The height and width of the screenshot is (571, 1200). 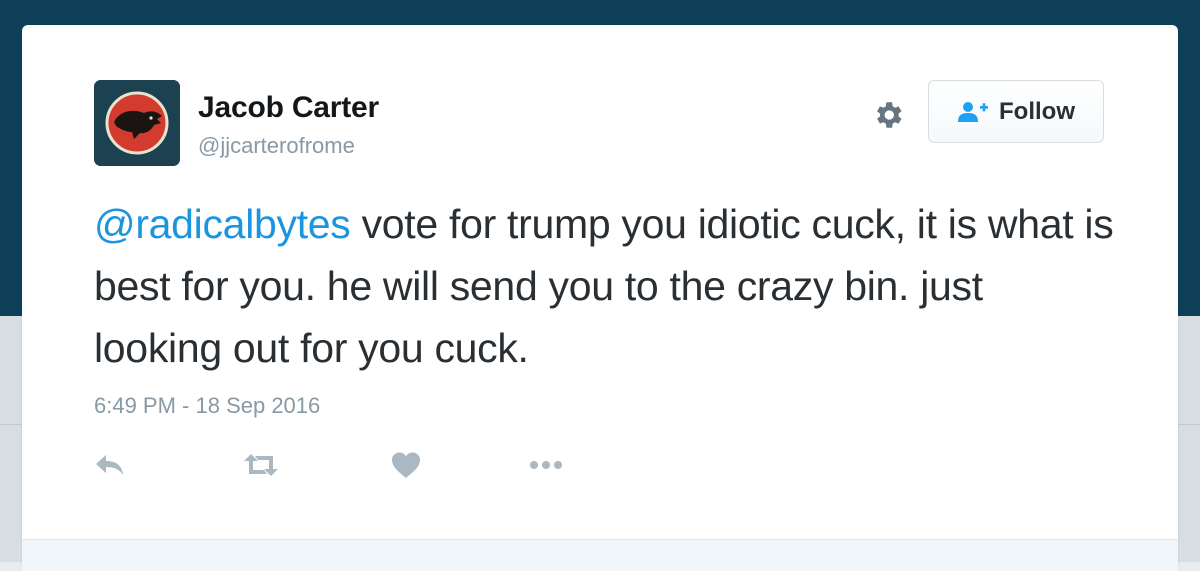 I want to click on avatar, so click(x=137, y=123).